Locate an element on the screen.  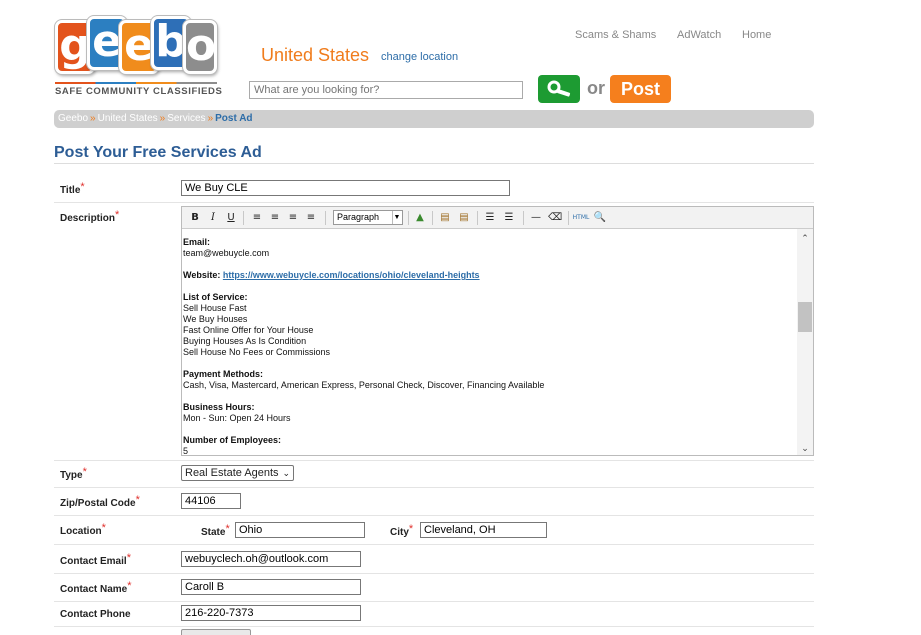
breadcrumb: Geebo» United States» Services» Post Ad is located at coordinates (434, 119).